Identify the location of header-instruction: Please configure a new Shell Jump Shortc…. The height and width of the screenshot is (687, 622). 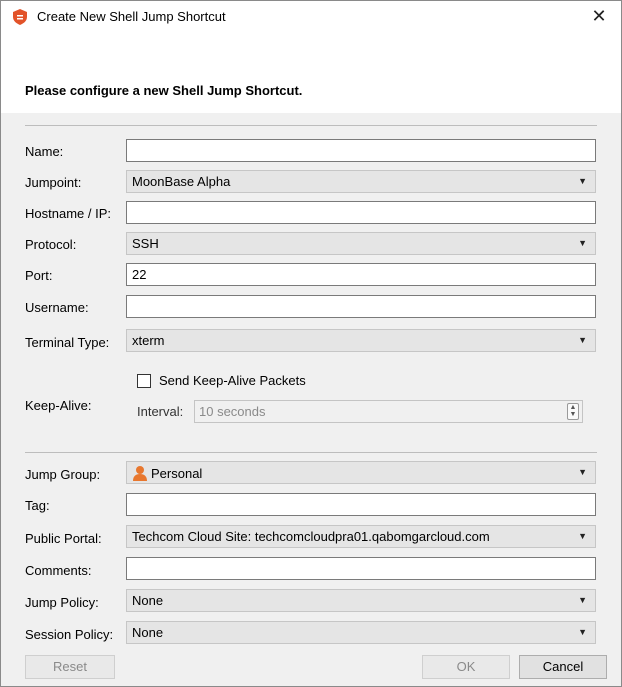
(164, 90).